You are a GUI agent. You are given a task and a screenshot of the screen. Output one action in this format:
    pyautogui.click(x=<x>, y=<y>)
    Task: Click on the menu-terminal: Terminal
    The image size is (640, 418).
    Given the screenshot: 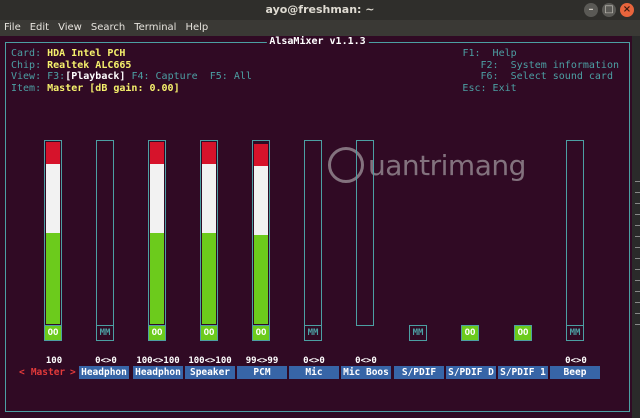 What is the action you would take?
    pyautogui.click(x=155, y=28)
    